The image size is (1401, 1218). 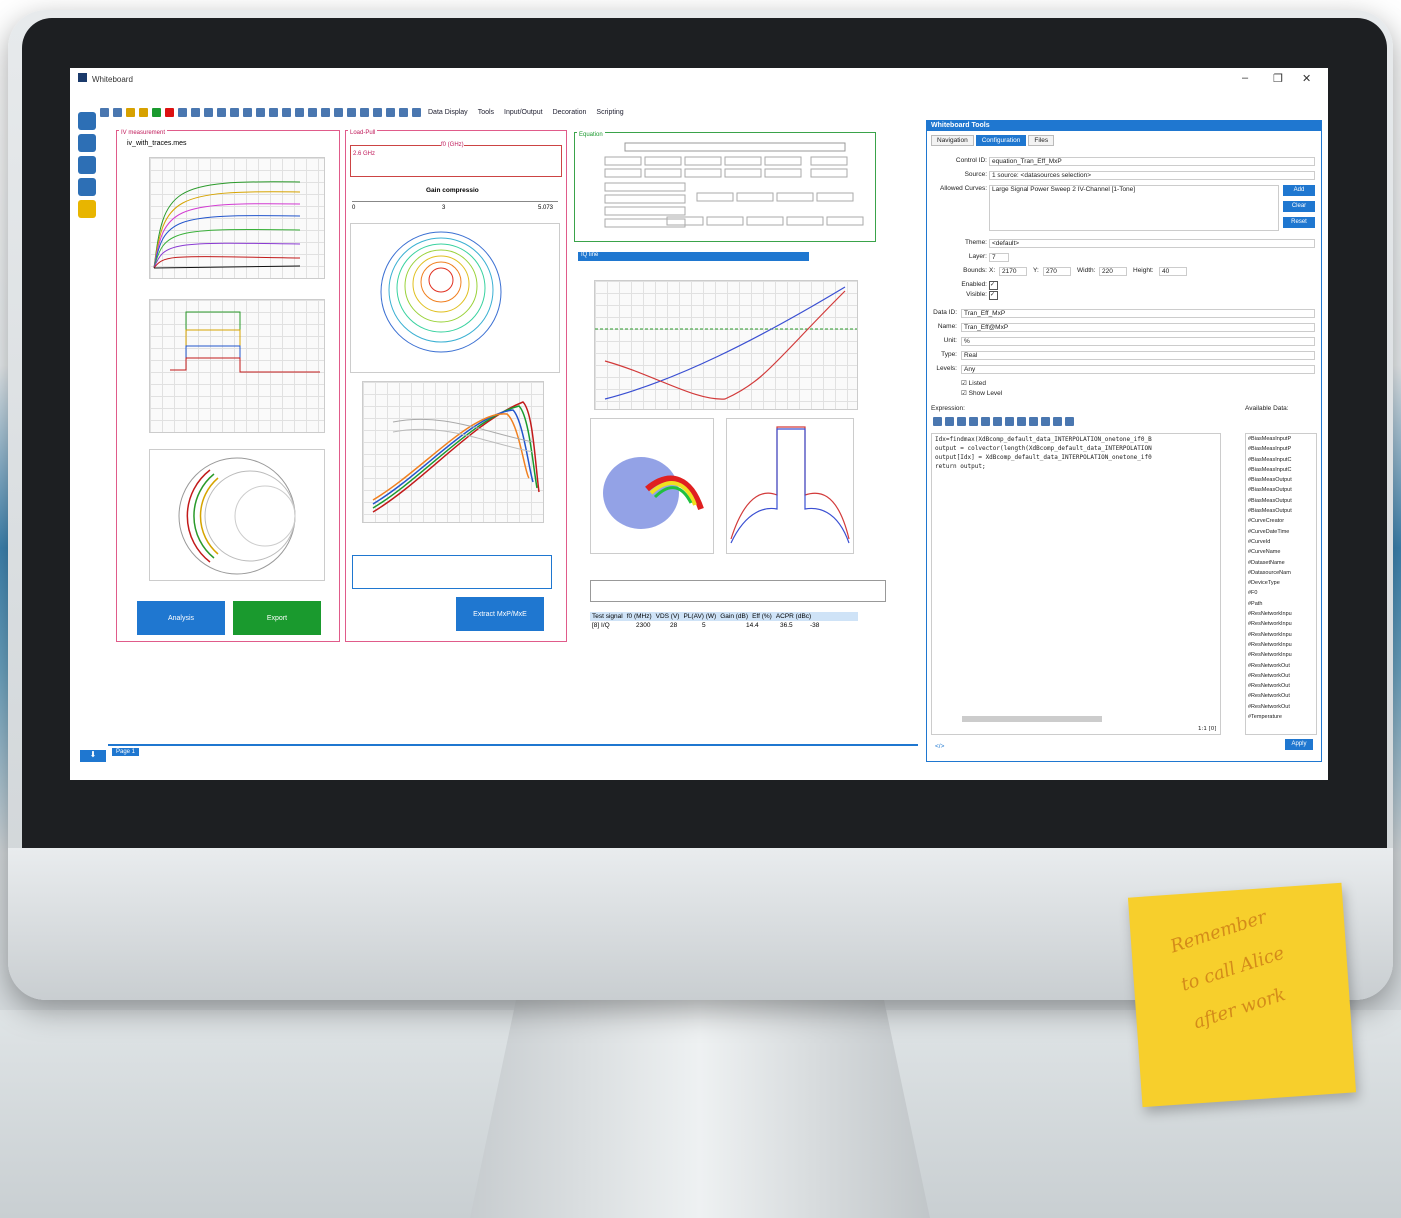 What do you see at coordinates (247, 112) in the screenshot?
I see `page-remove-icon` at bounding box center [247, 112].